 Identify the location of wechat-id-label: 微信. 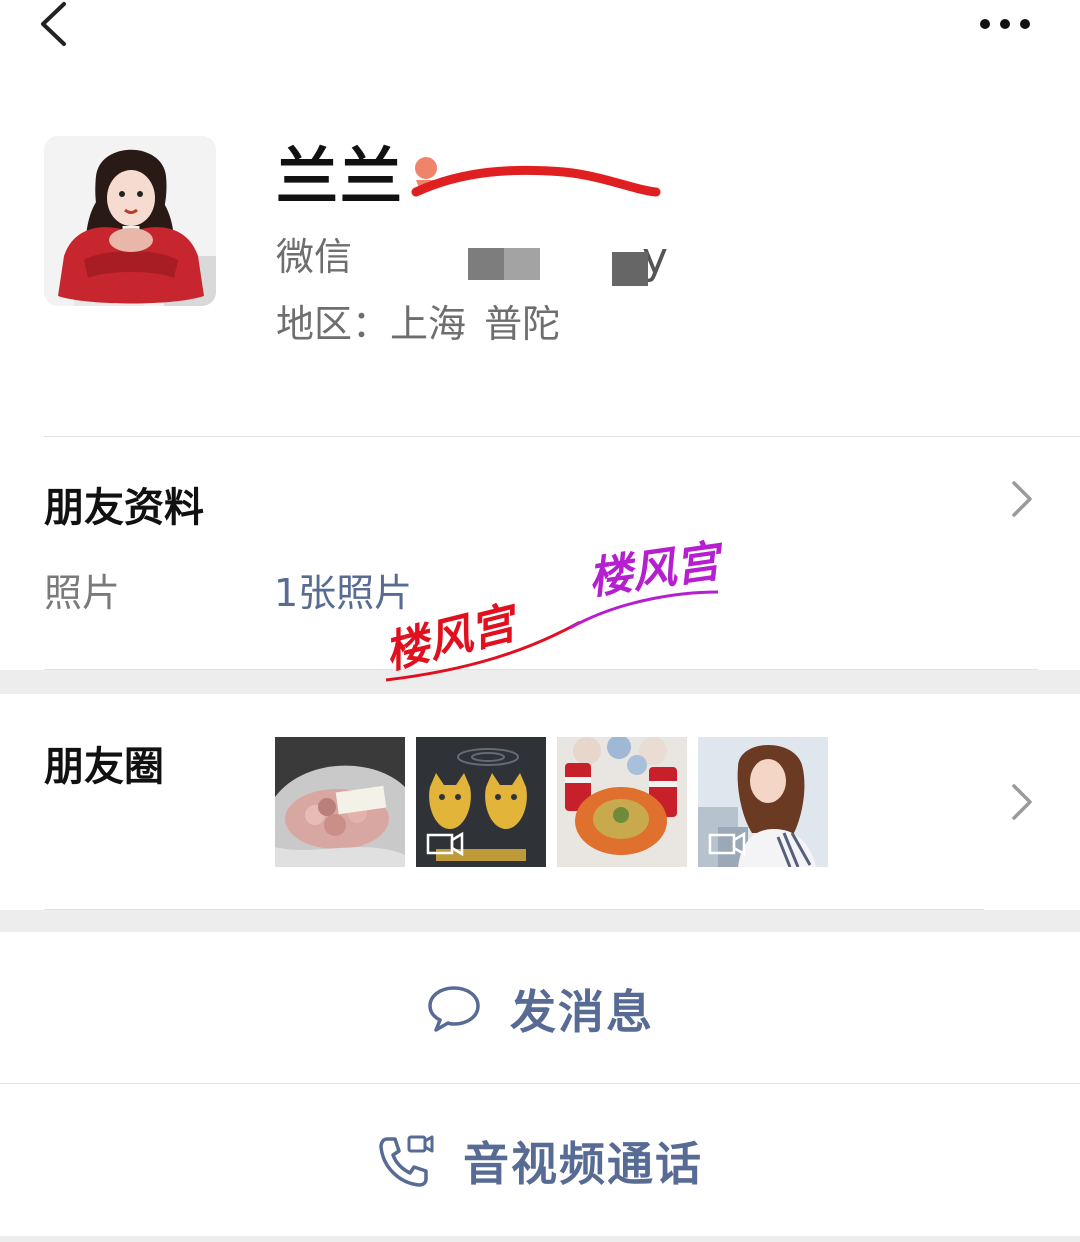
(314, 257).